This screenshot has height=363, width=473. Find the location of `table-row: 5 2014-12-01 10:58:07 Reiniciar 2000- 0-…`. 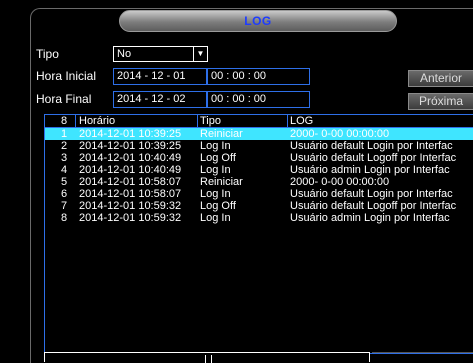

table-row: 5 2014-12-01 10:58:07 Reiniciar 2000- 0-… is located at coordinates (259, 182).